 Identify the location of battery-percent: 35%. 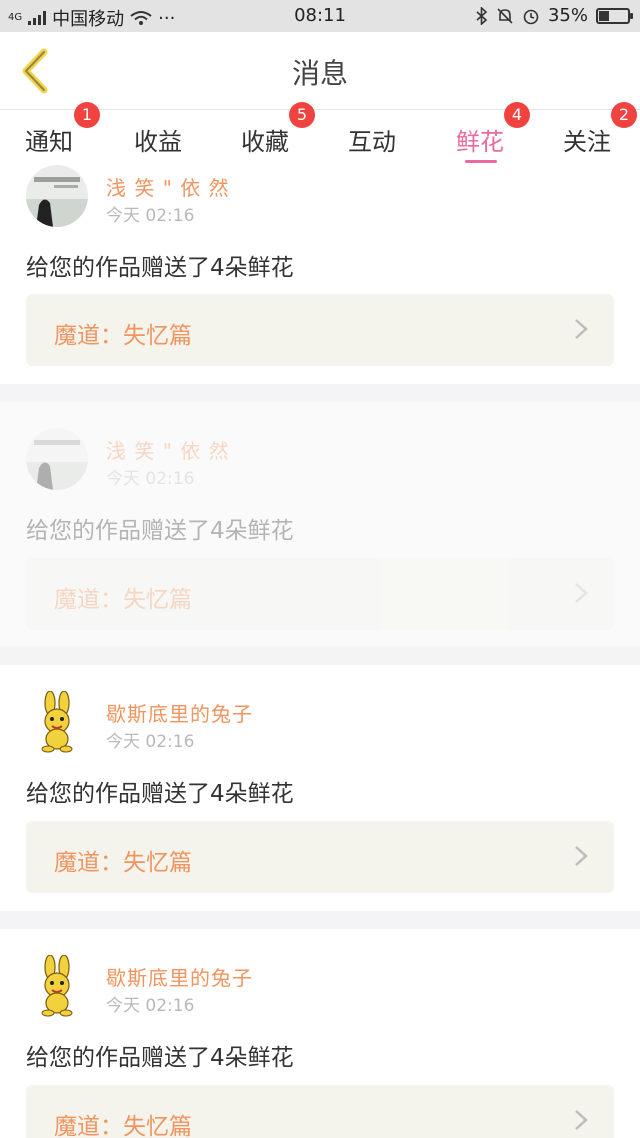
(567, 15).